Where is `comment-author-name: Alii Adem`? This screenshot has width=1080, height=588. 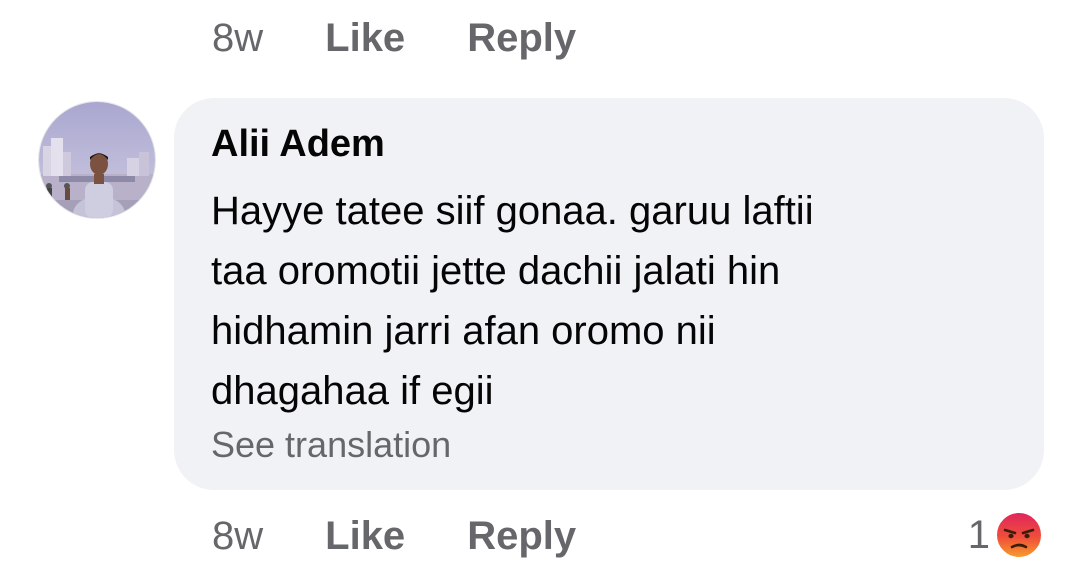
comment-author-name: Alii Adem is located at coordinates (298, 144).